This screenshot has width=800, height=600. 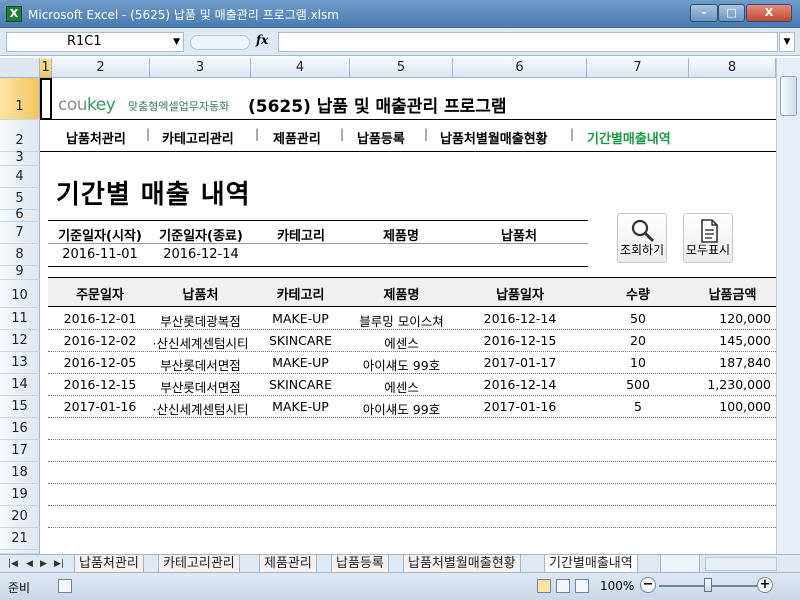 What do you see at coordinates (100, 384) in the screenshot?
I see `cell-order-date: 2016-12-15` at bounding box center [100, 384].